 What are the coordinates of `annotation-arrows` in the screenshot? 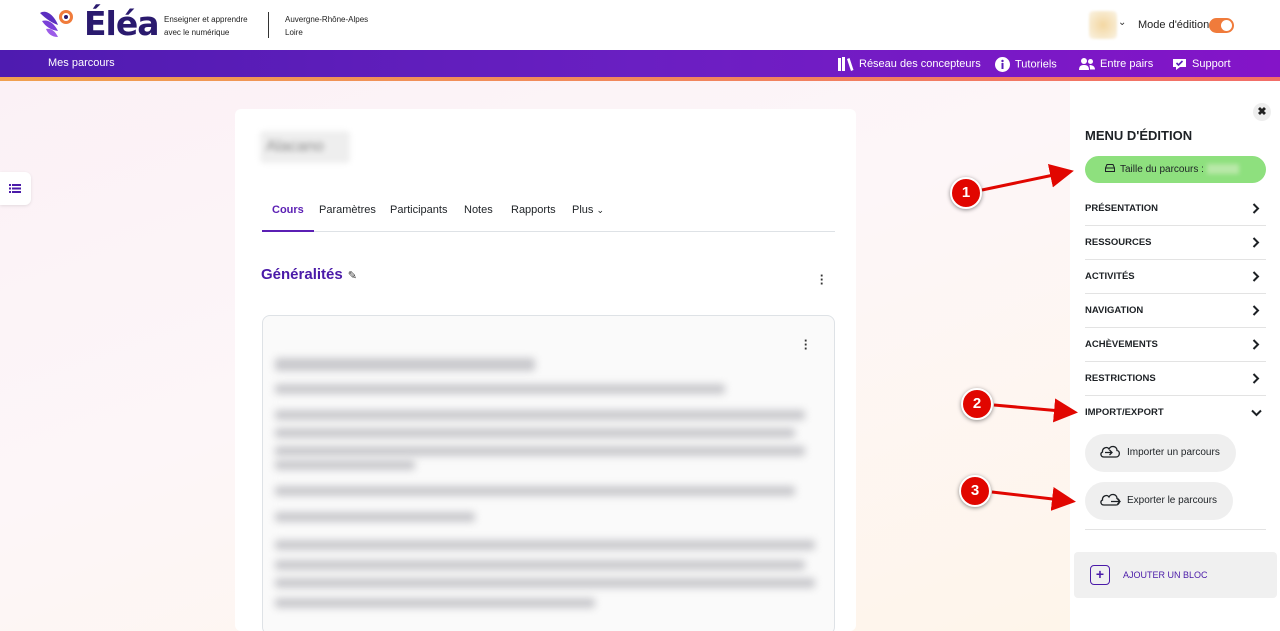 It's located at (1029, 337).